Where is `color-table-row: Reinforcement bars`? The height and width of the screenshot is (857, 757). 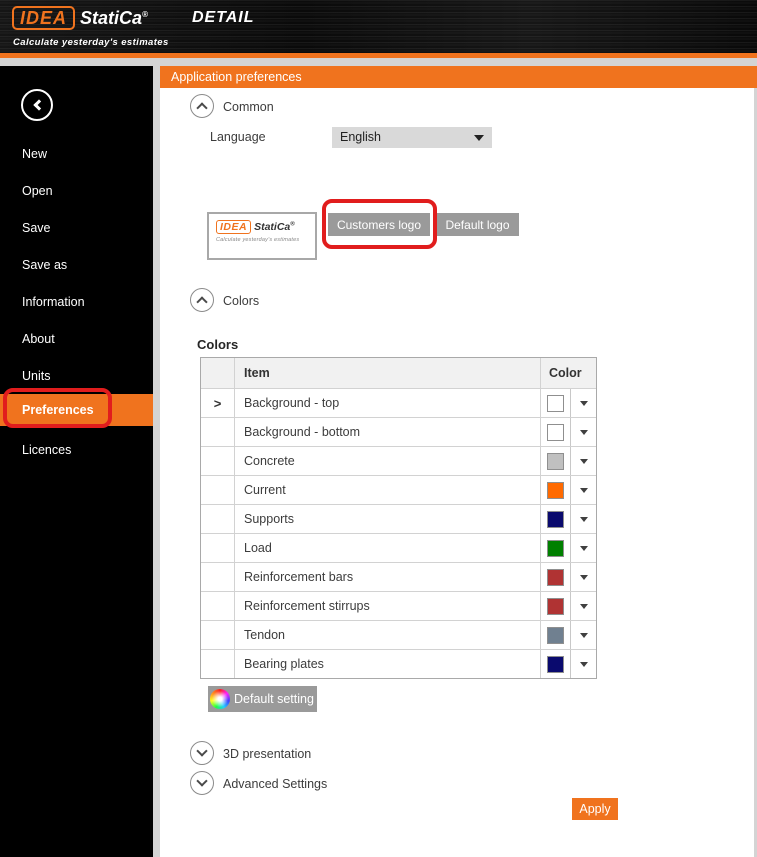
color-table-row: Reinforcement bars is located at coordinates (398, 576).